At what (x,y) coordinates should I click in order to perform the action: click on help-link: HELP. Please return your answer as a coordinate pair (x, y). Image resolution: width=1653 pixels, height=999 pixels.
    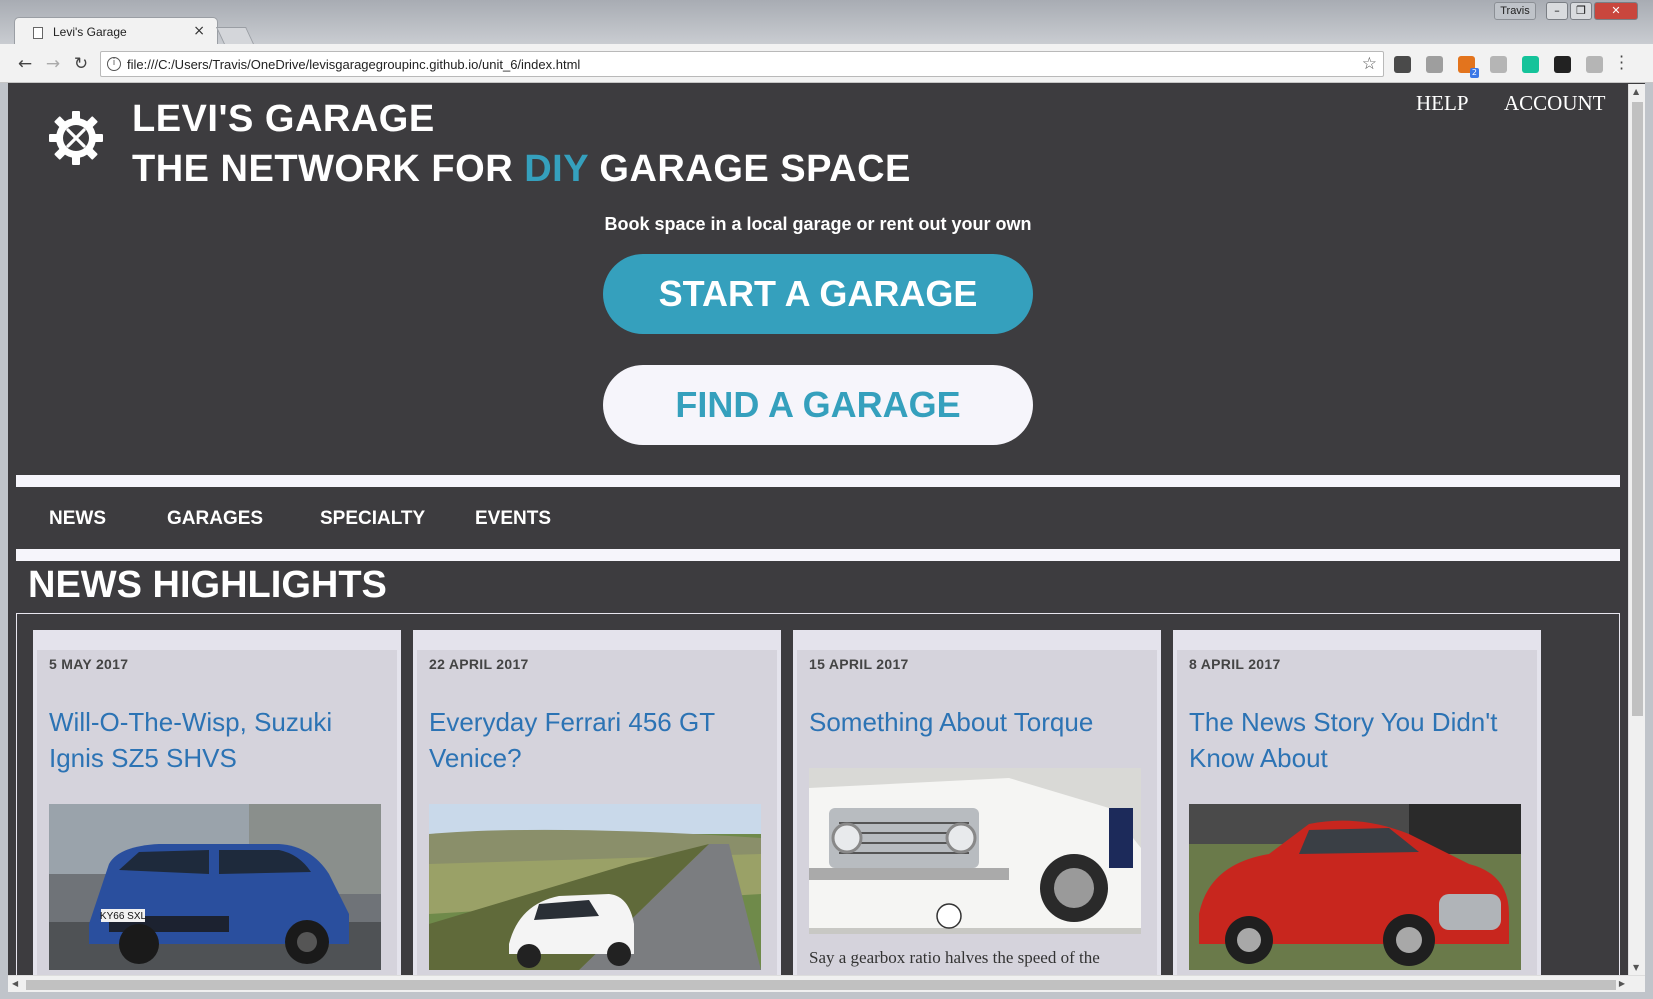
    Looking at the image, I should click on (1442, 103).